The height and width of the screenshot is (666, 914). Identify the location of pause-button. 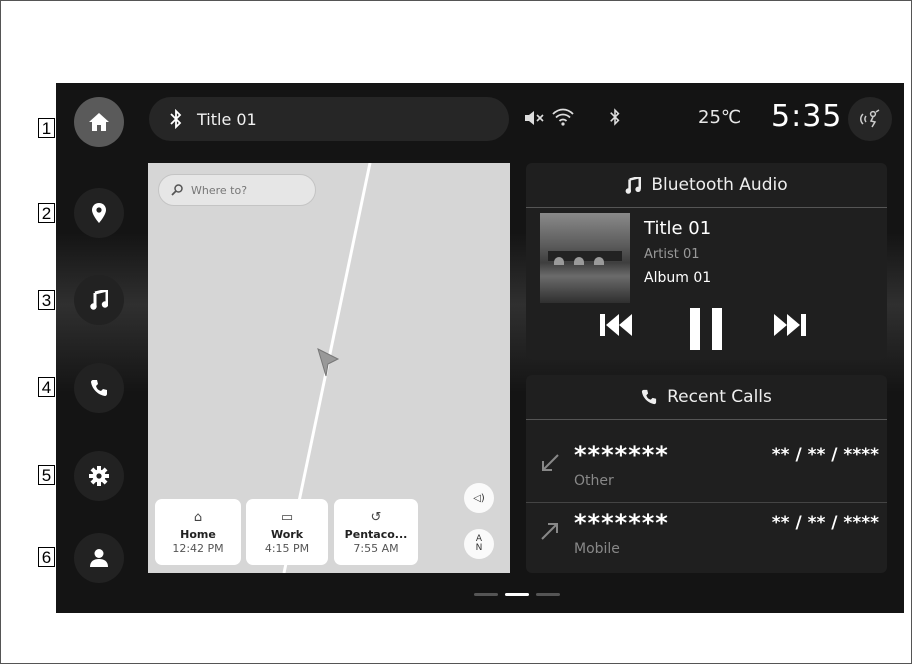
(706, 329).